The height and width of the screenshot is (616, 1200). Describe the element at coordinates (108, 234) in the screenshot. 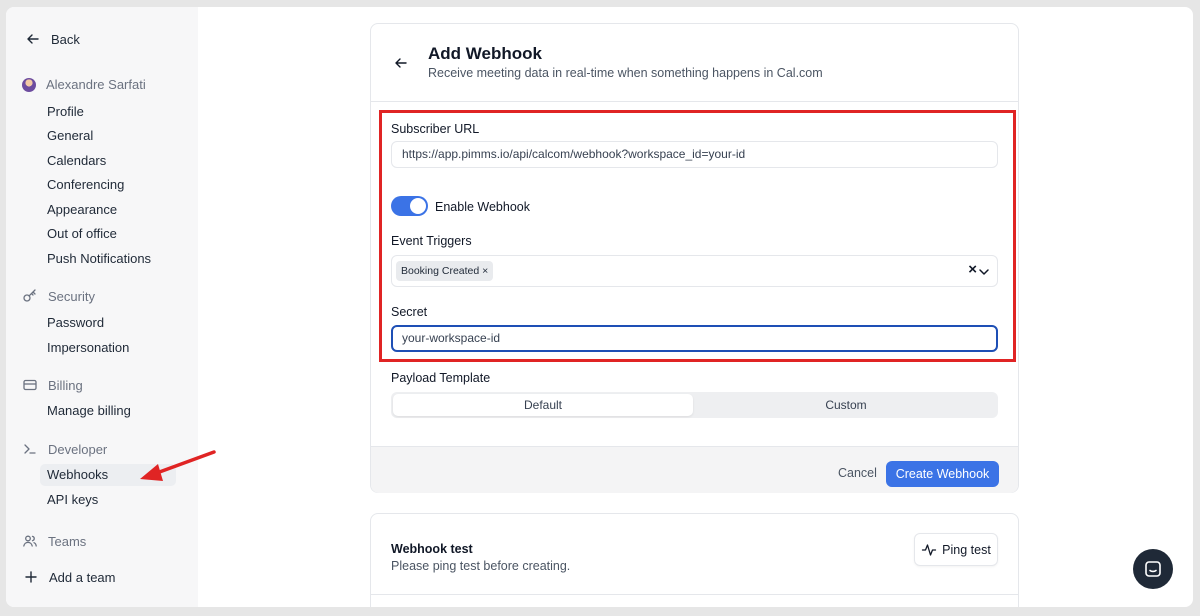

I see `sidebar-item-out-of-office: Out of office` at that location.